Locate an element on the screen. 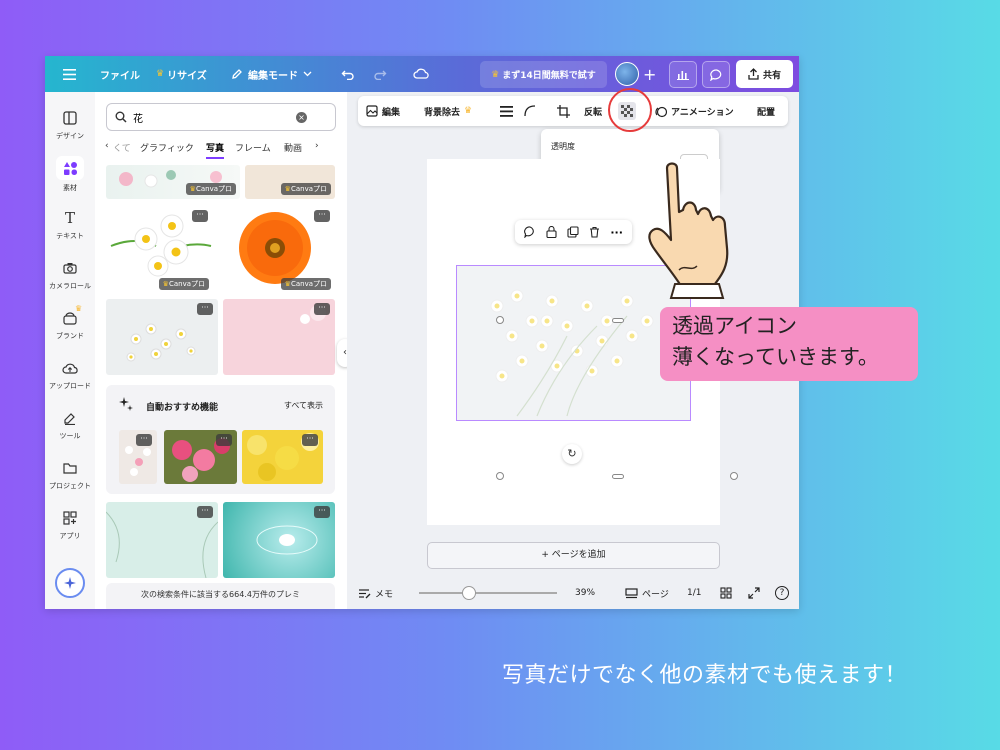 This screenshot has width=1000, height=750. page-count: 1/1 is located at coordinates (694, 593).